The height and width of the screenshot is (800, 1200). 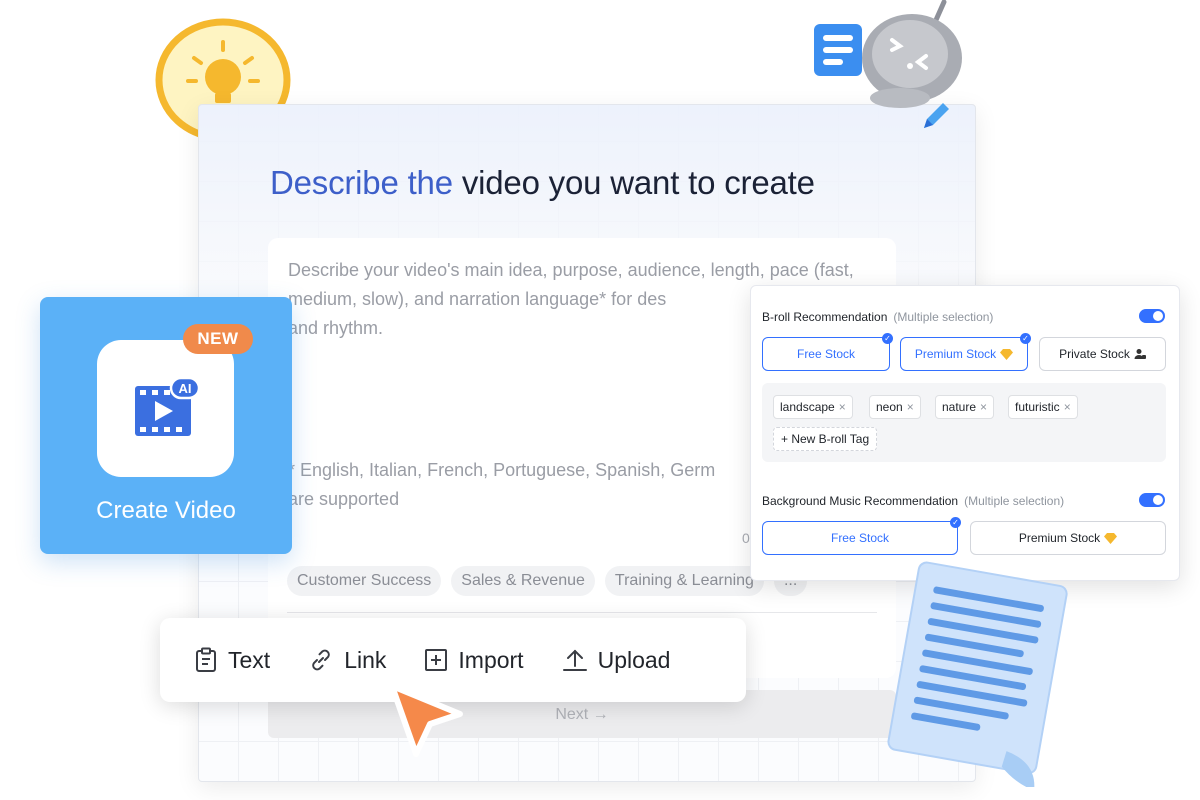 I want to click on broll-free-stock-option: Free Stock ✓, so click(x=827, y=352).